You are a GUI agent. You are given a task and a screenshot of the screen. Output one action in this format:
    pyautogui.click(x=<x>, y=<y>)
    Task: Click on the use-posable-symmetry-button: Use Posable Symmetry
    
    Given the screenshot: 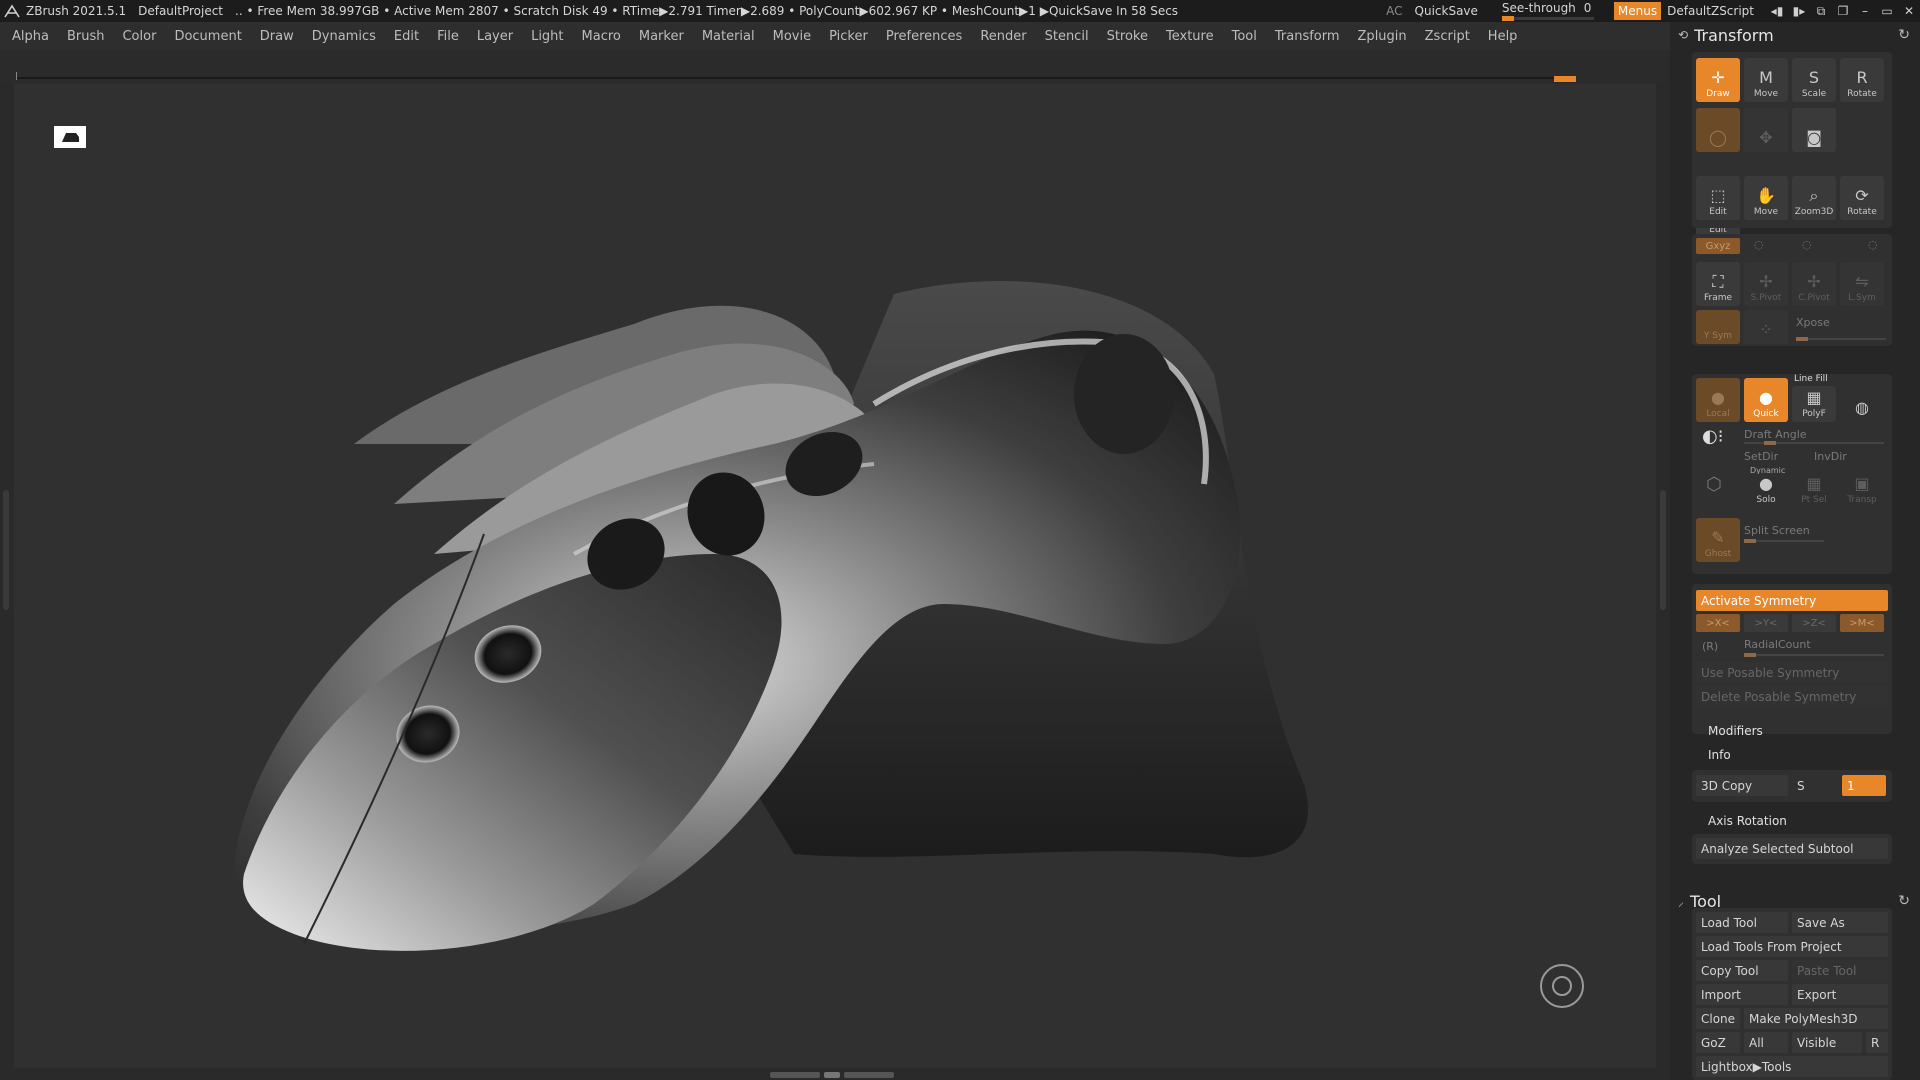 What is the action you would take?
    pyautogui.click(x=1792, y=672)
    